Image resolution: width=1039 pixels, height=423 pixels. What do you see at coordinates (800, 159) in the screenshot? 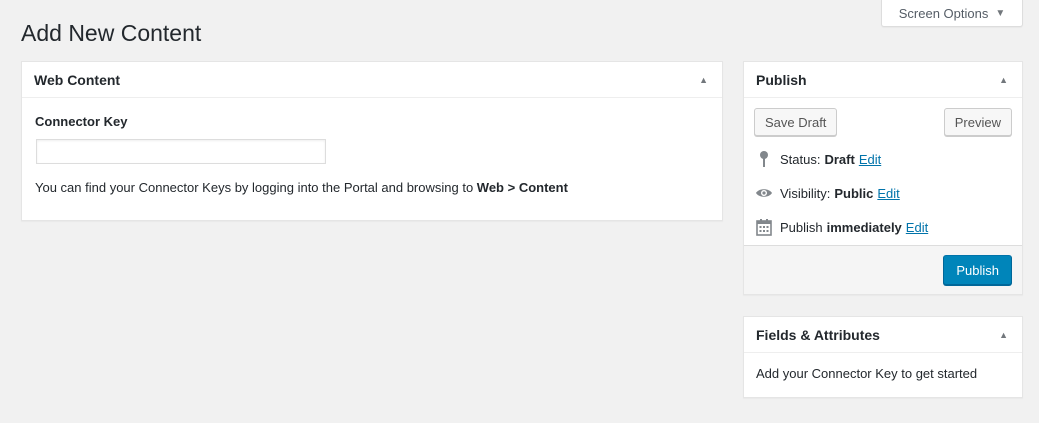
I see `status-label: Status:` at bounding box center [800, 159].